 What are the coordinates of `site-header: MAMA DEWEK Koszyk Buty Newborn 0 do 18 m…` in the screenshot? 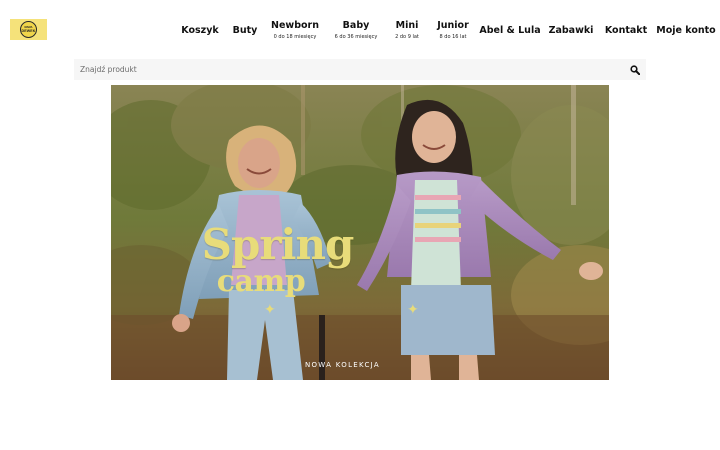 It's located at (360, 30).